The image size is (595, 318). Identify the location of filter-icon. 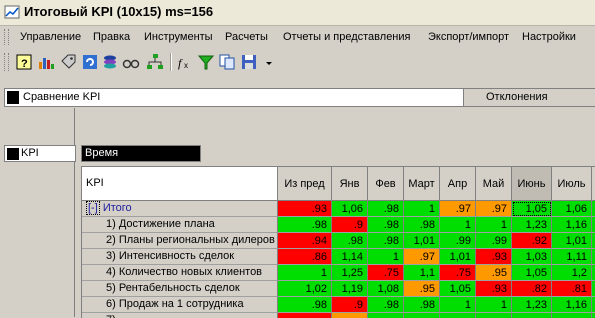
(206, 62).